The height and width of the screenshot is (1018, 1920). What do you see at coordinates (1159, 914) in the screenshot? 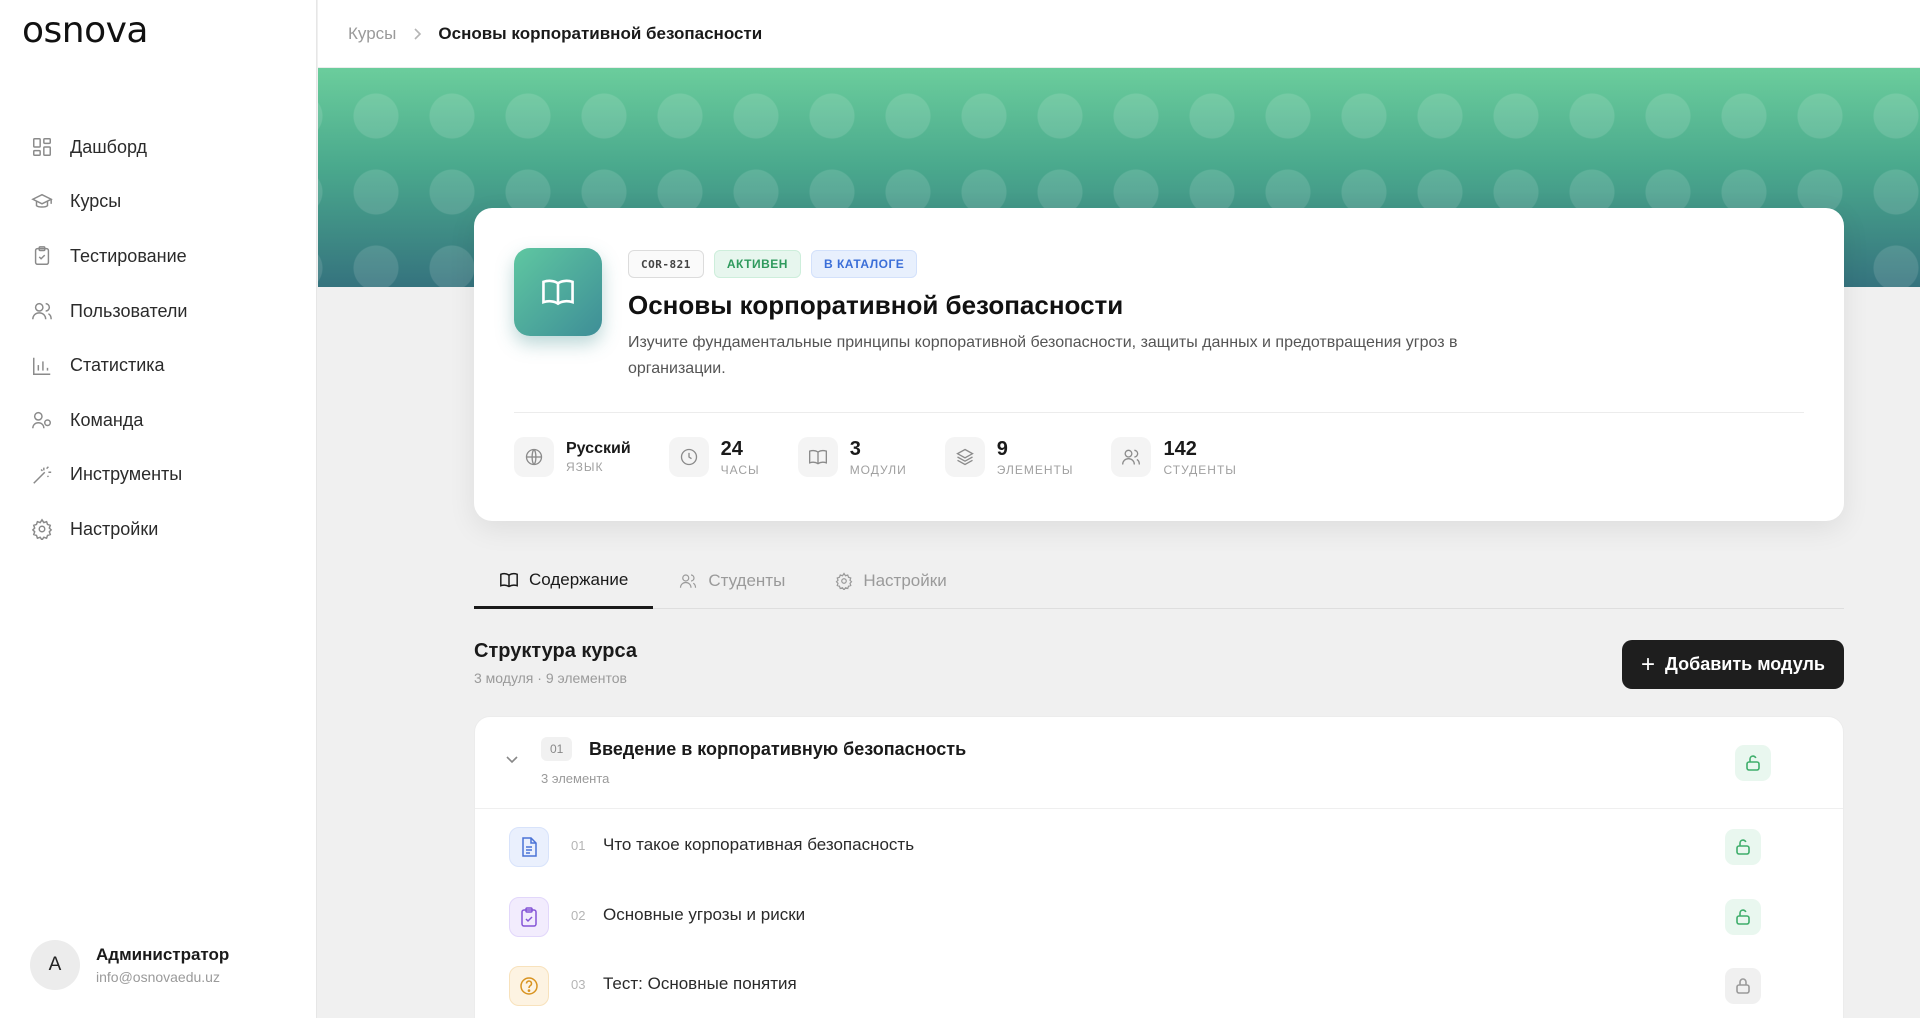
I see `module-item: 02 Основные угрозы и риски` at bounding box center [1159, 914].